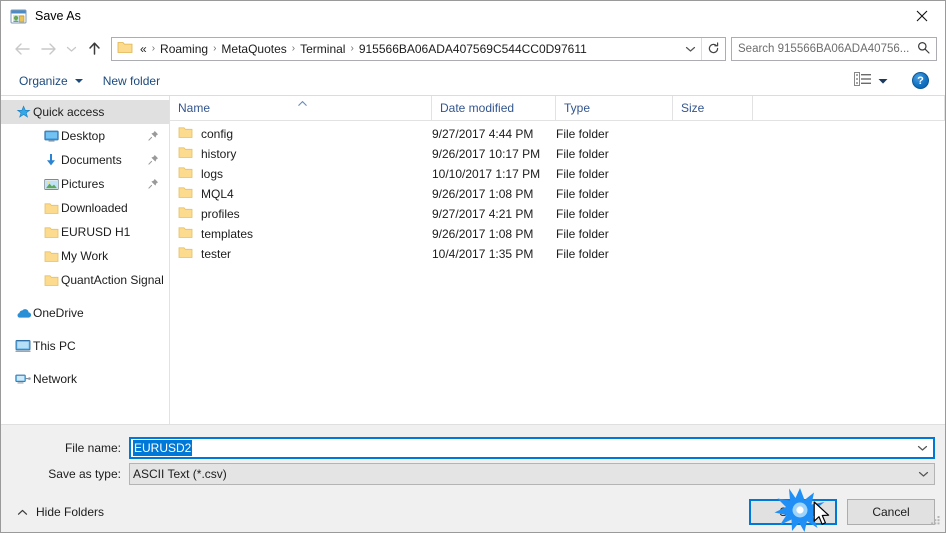  I want to click on title-bar: Save As, so click(473, 16).